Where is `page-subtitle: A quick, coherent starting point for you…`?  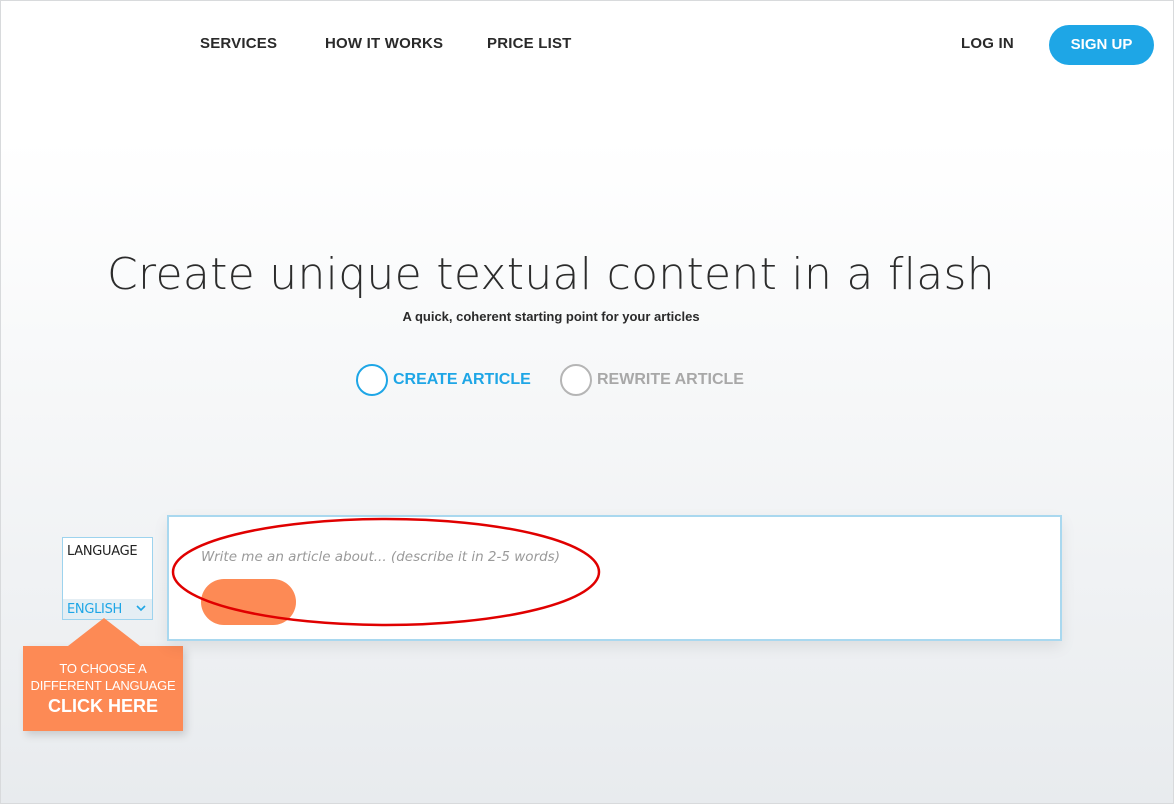 page-subtitle: A quick, coherent starting point for you… is located at coordinates (551, 316).